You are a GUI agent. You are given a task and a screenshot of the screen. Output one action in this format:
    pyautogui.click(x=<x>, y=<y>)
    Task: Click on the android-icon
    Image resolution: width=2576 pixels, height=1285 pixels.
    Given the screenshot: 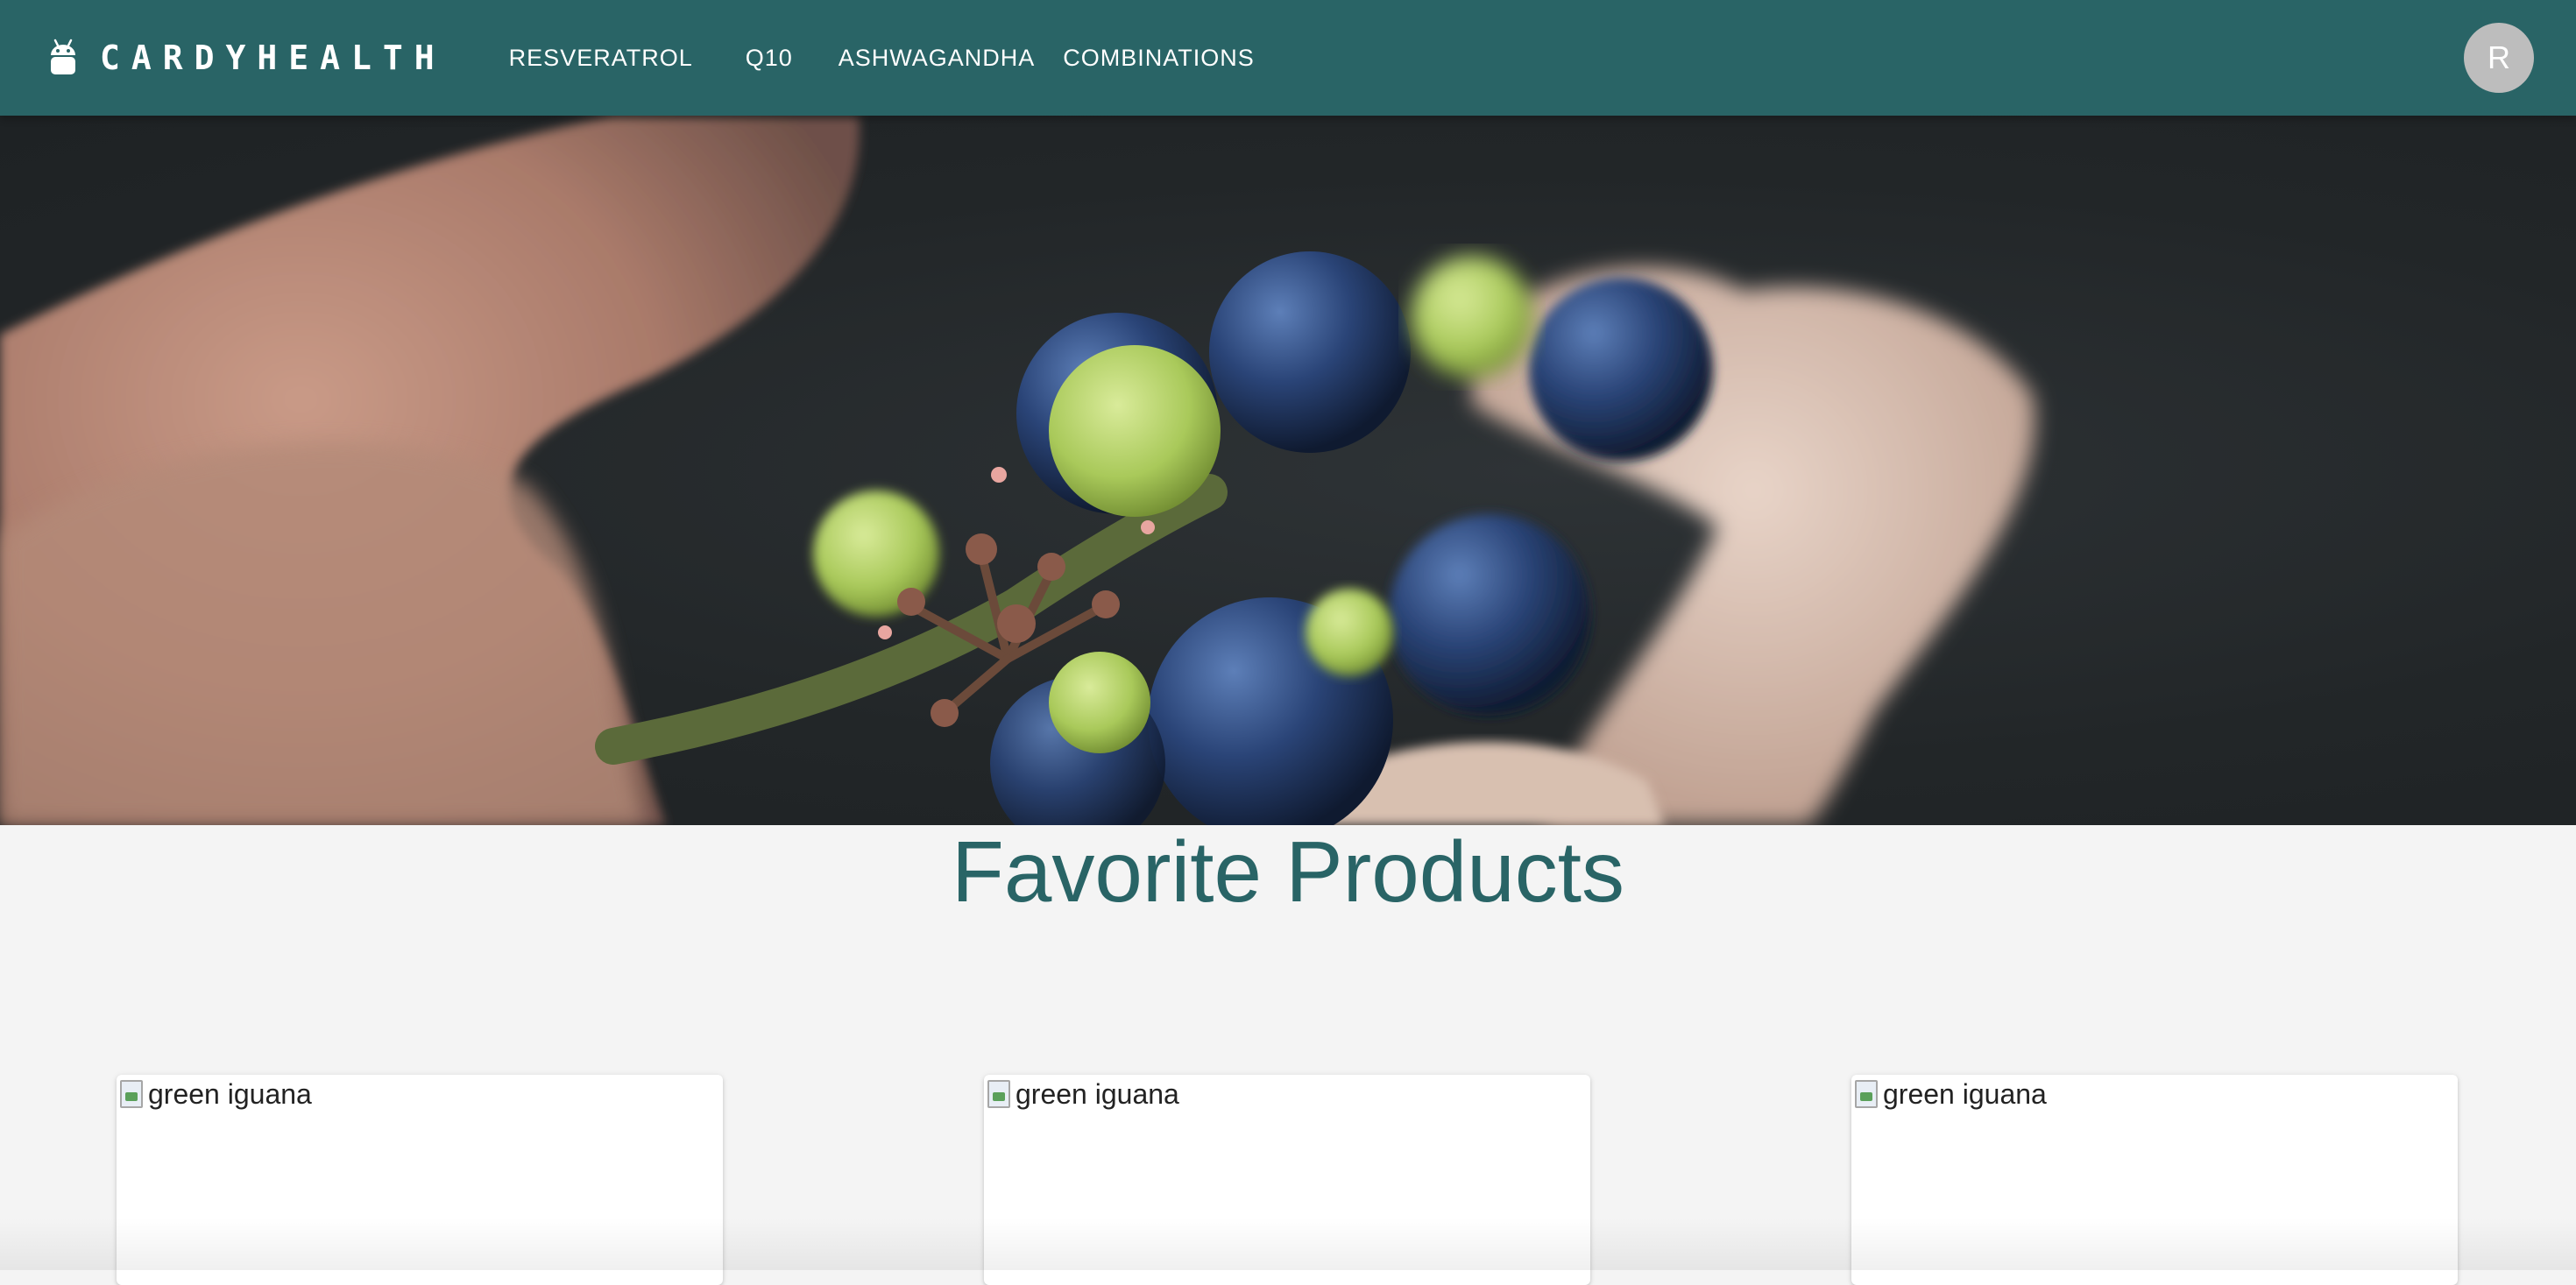 What is the action you would take?
    pyautogui.click(x=63, y=58)
    